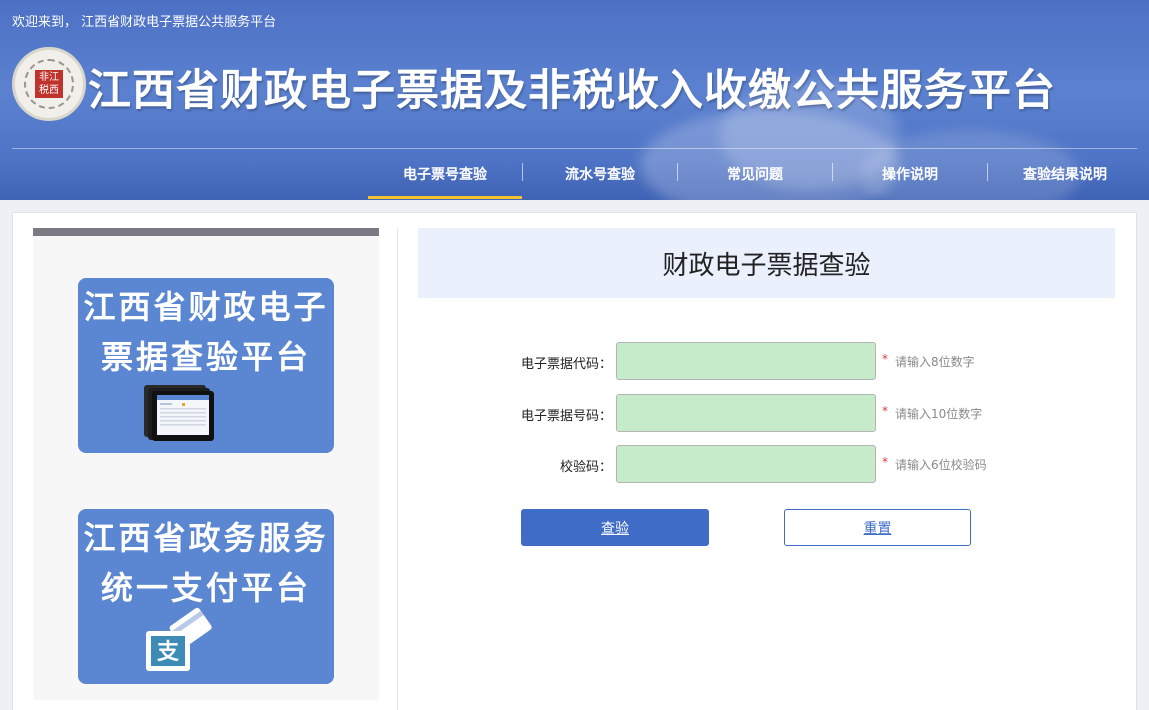 The height and width of the screenshot is (710, 1149). I want to click on check-code-hint: 请输入6位校验码, so click(941, 465).